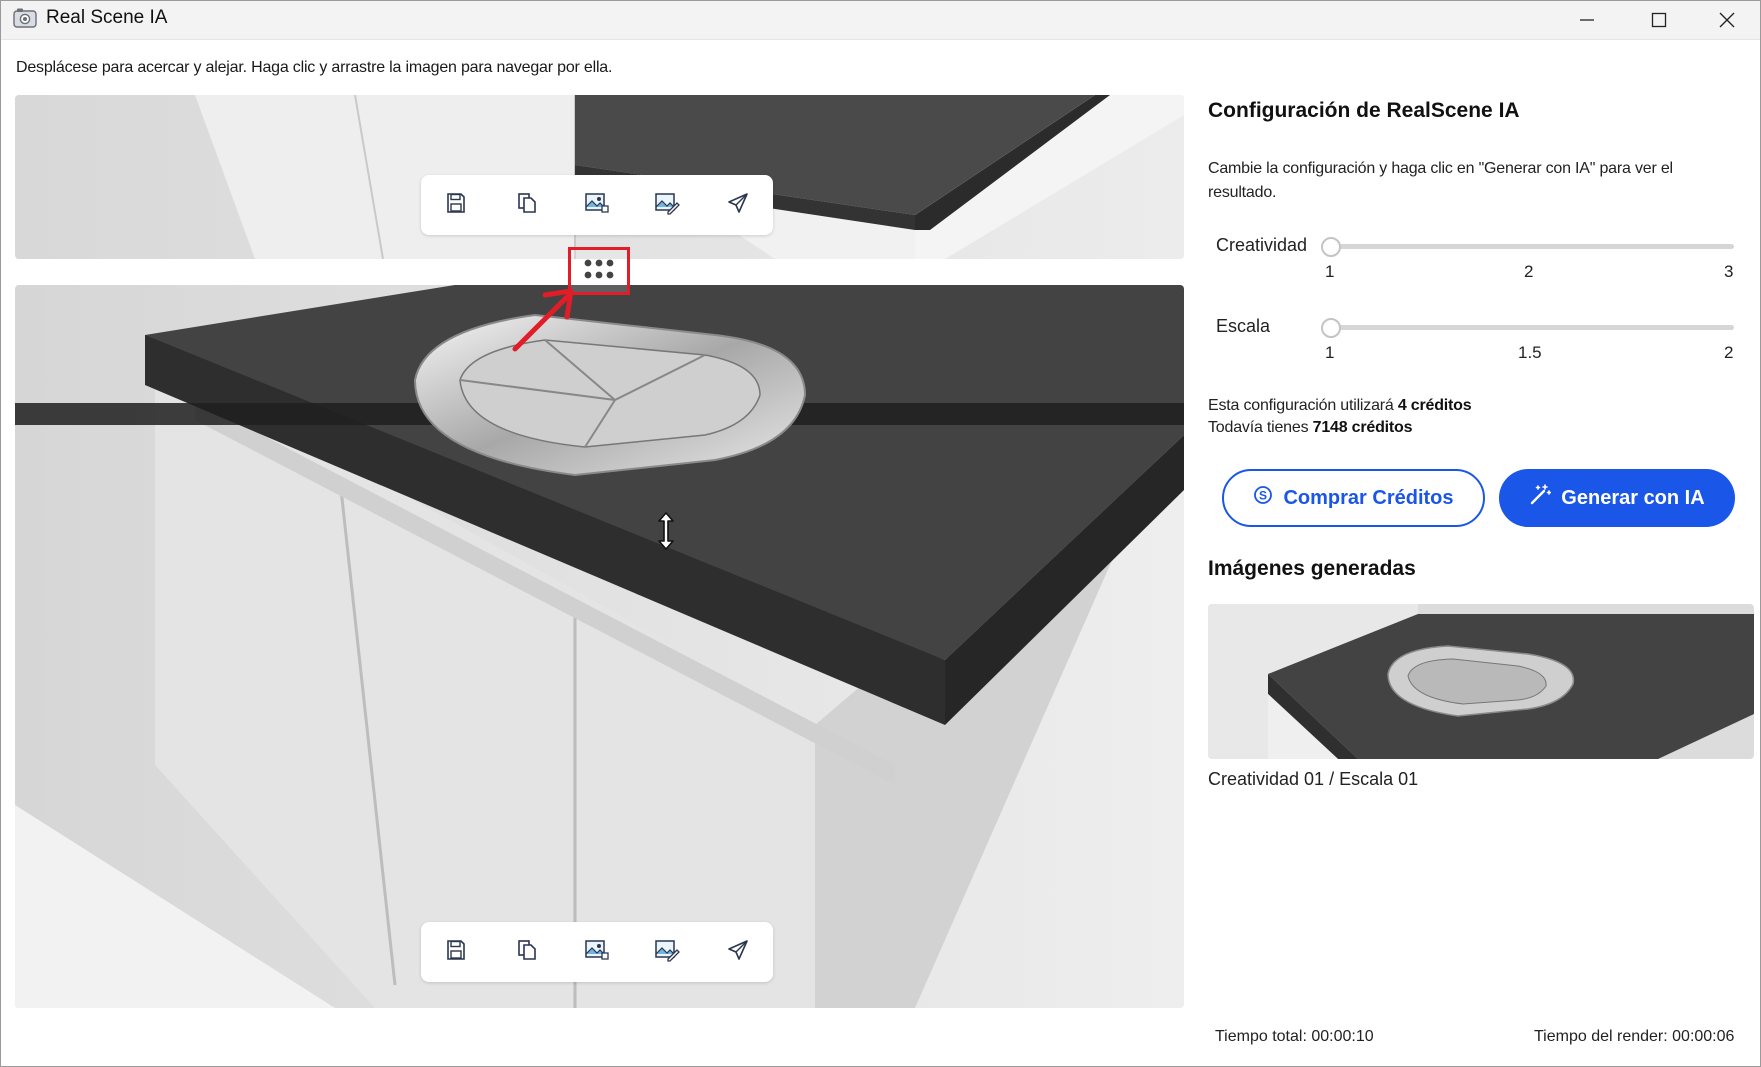 The height and width of the screenshot is (1067, 1761). I want to click on generated-images-title: Imágenes generadas, so click(1312, 568).